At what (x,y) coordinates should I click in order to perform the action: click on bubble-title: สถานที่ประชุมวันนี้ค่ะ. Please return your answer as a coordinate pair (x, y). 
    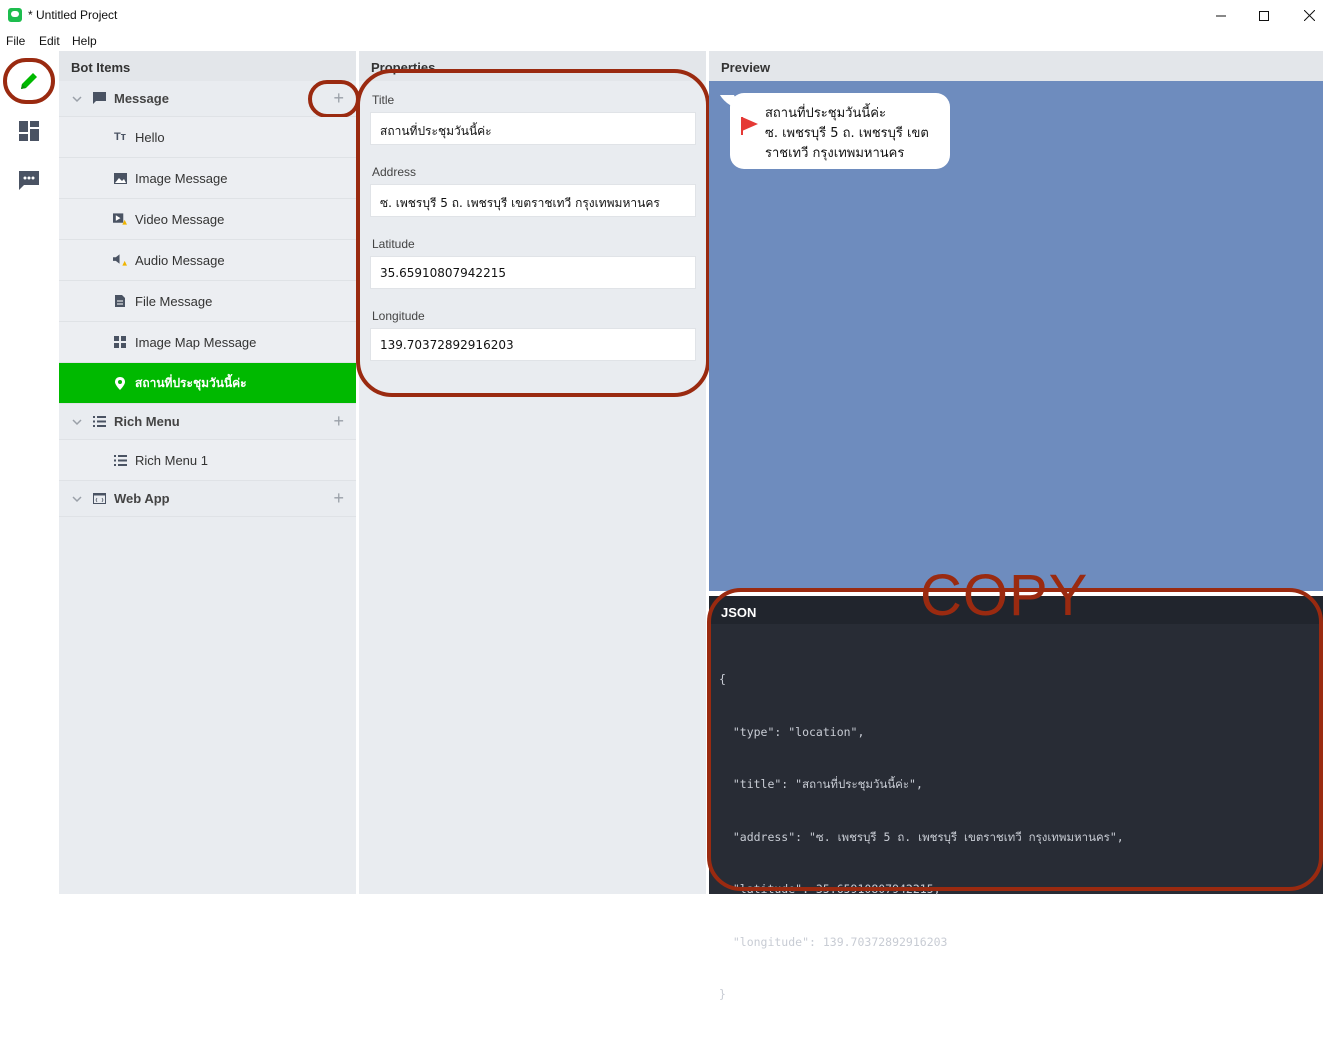
    Looking at the image, I should click on (825, 113).